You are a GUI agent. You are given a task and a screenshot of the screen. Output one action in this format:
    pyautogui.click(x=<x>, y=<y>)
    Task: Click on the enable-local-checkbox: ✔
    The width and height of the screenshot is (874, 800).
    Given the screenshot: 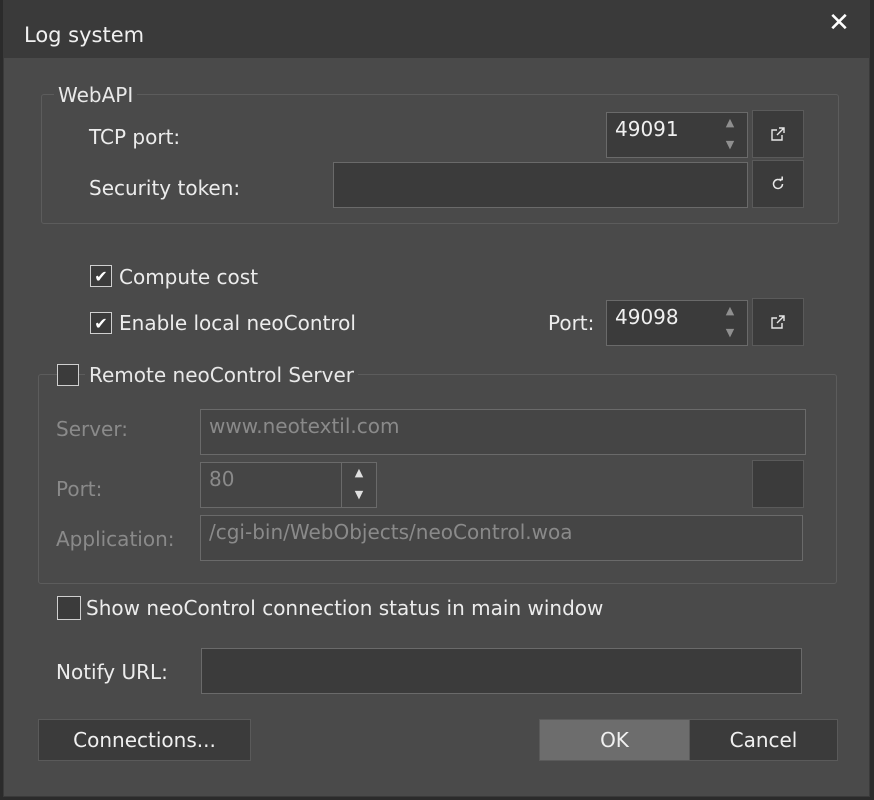 What is the action you would take?
    pyautogui.click(x=101, y=323)
    